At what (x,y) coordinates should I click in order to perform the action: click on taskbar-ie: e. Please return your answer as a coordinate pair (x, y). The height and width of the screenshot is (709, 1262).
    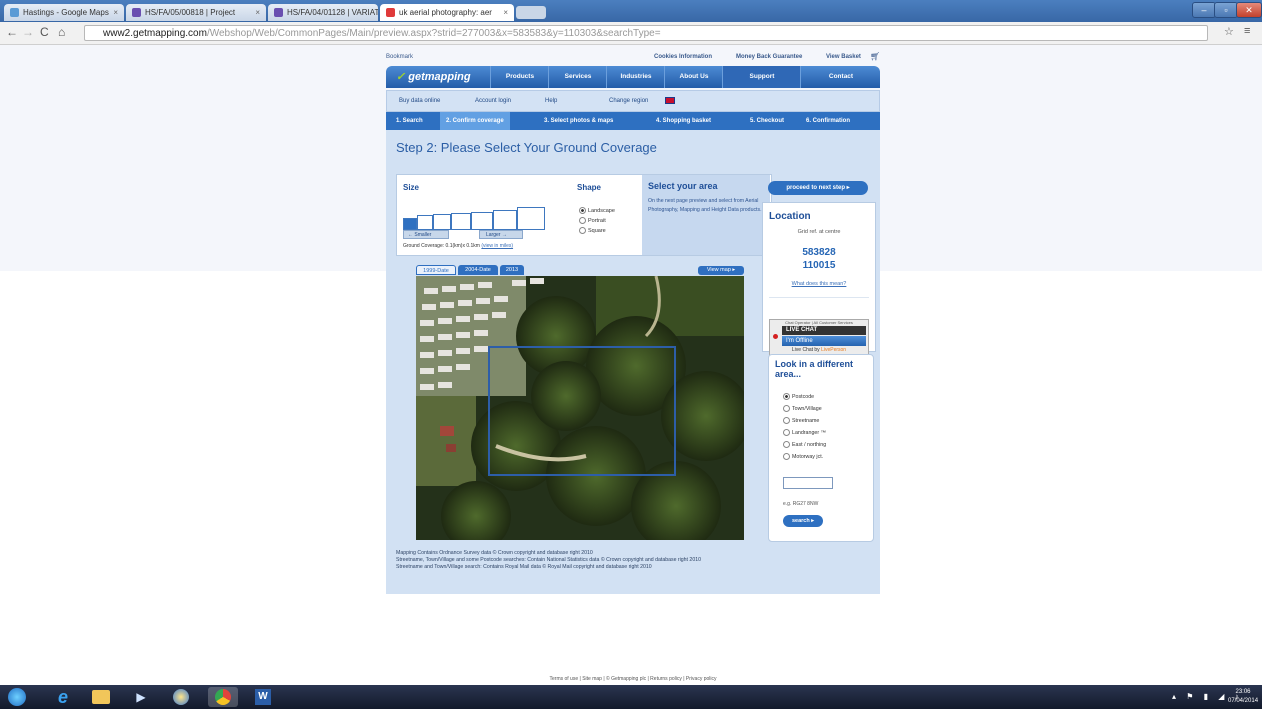
    Looking at the image, I should click on (63, 697).